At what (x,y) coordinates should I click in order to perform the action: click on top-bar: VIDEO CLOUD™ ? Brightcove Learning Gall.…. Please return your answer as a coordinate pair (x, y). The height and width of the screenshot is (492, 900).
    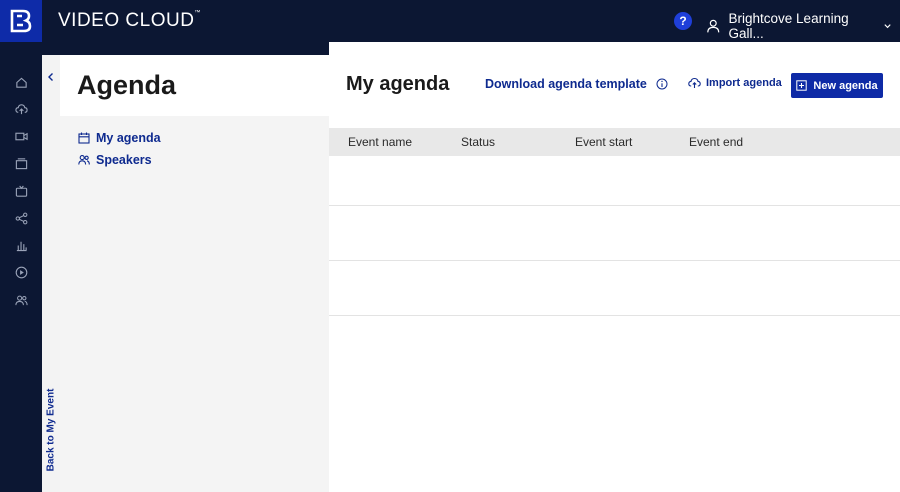
    Looking at the image, I should click on (450, 21).